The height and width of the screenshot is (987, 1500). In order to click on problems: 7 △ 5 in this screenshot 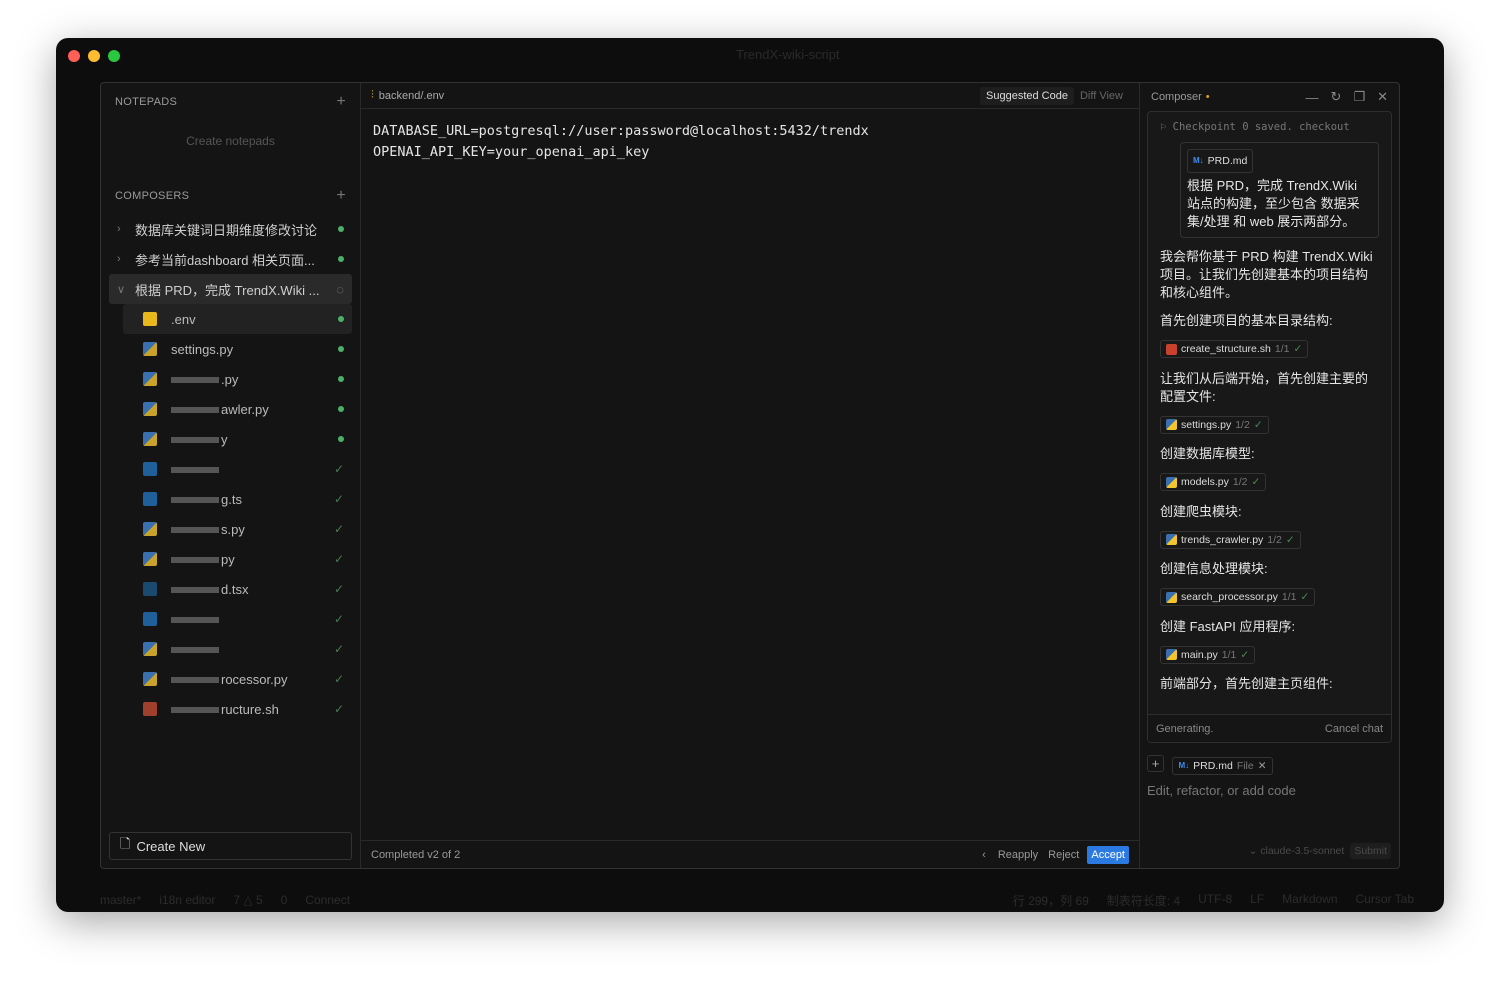, I will do `click(247, 900)`.